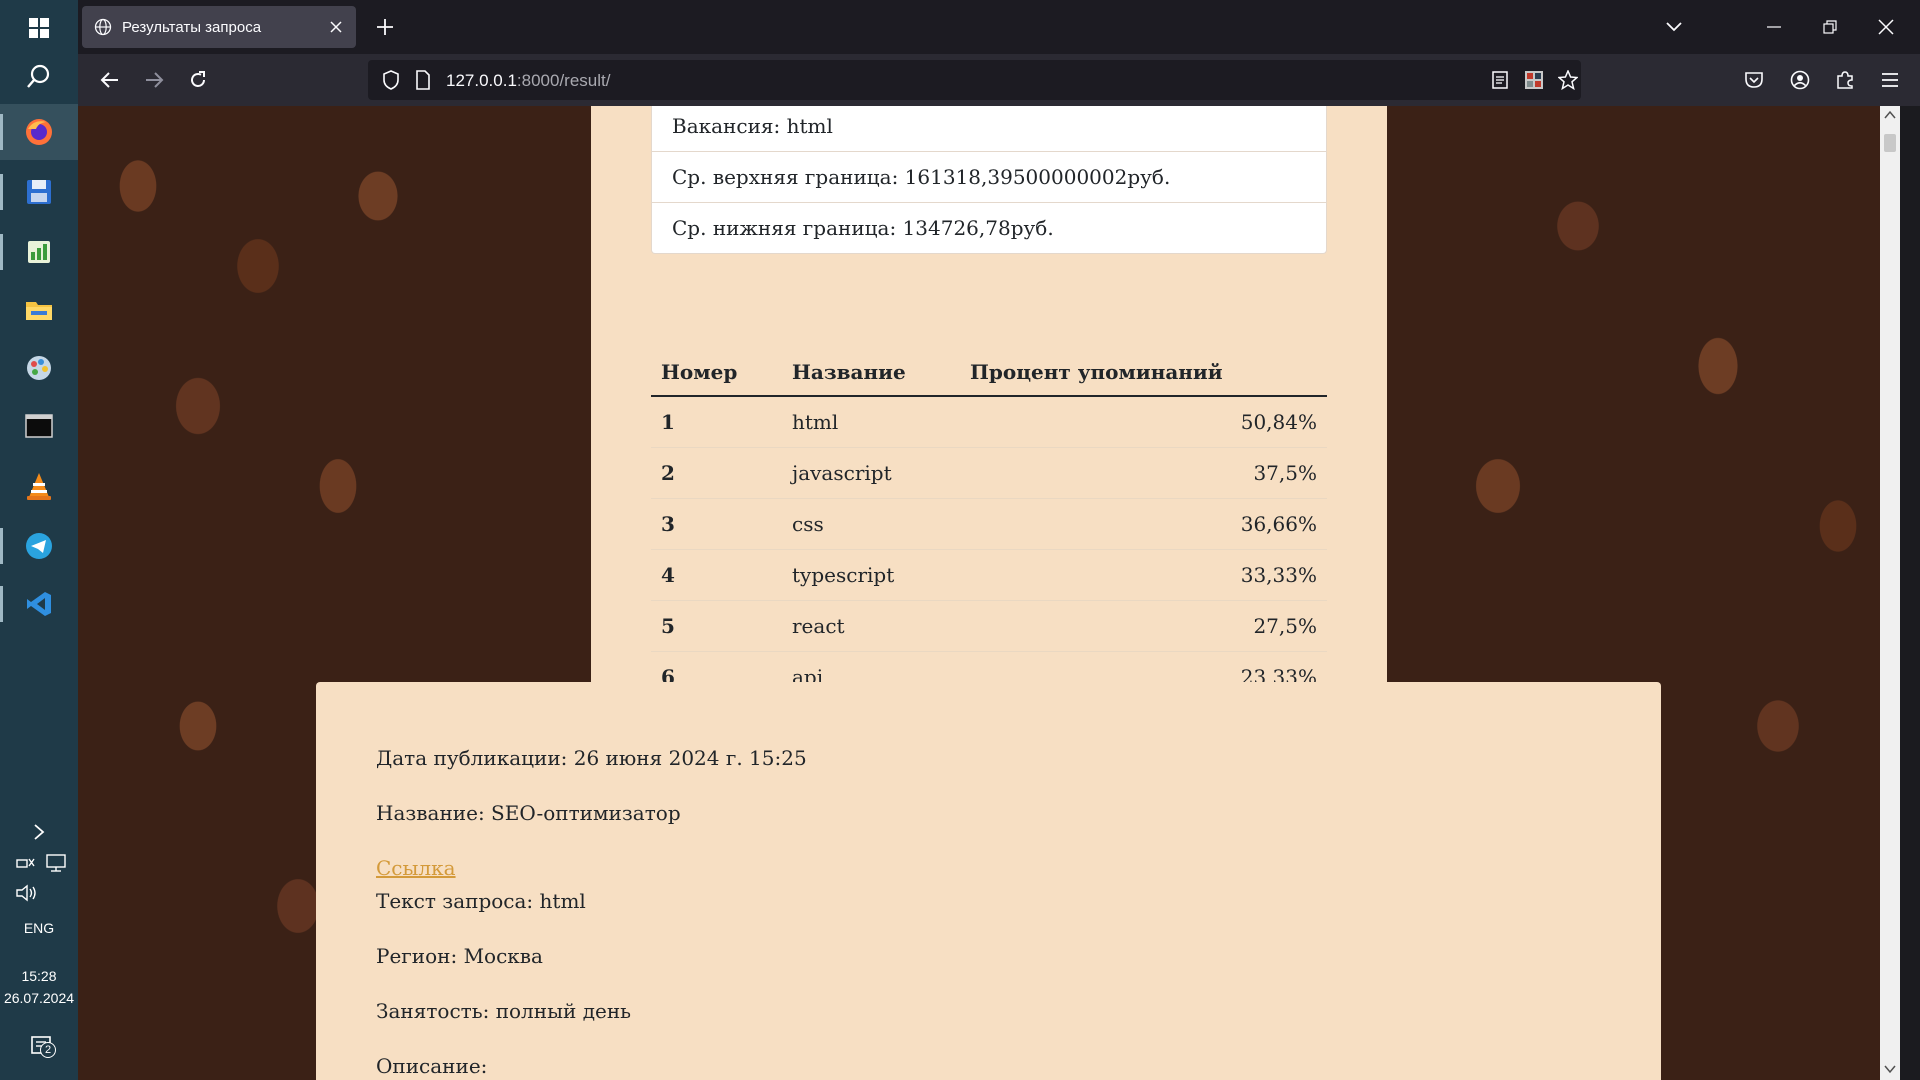 The height and width of the screenshot is (1080, 1920). Describe the element at coordinates (39, 604) in the screenshot. I see `taskbar-vscode` at that location.